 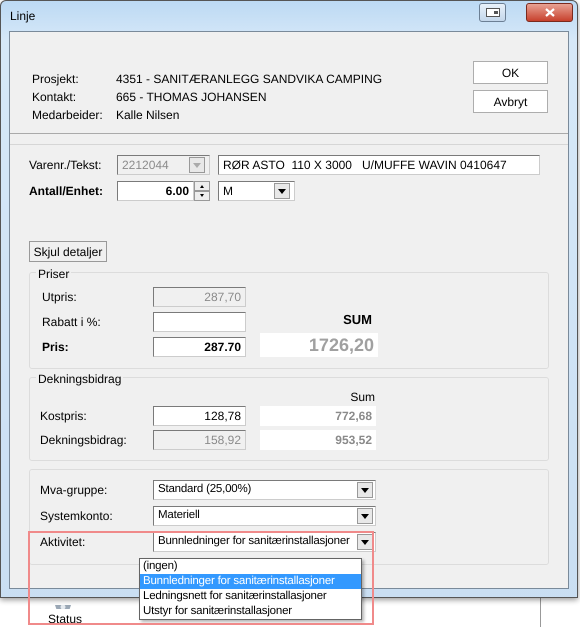 I want to click on field-label: Aktivitet:, so click(x=63, y=542).